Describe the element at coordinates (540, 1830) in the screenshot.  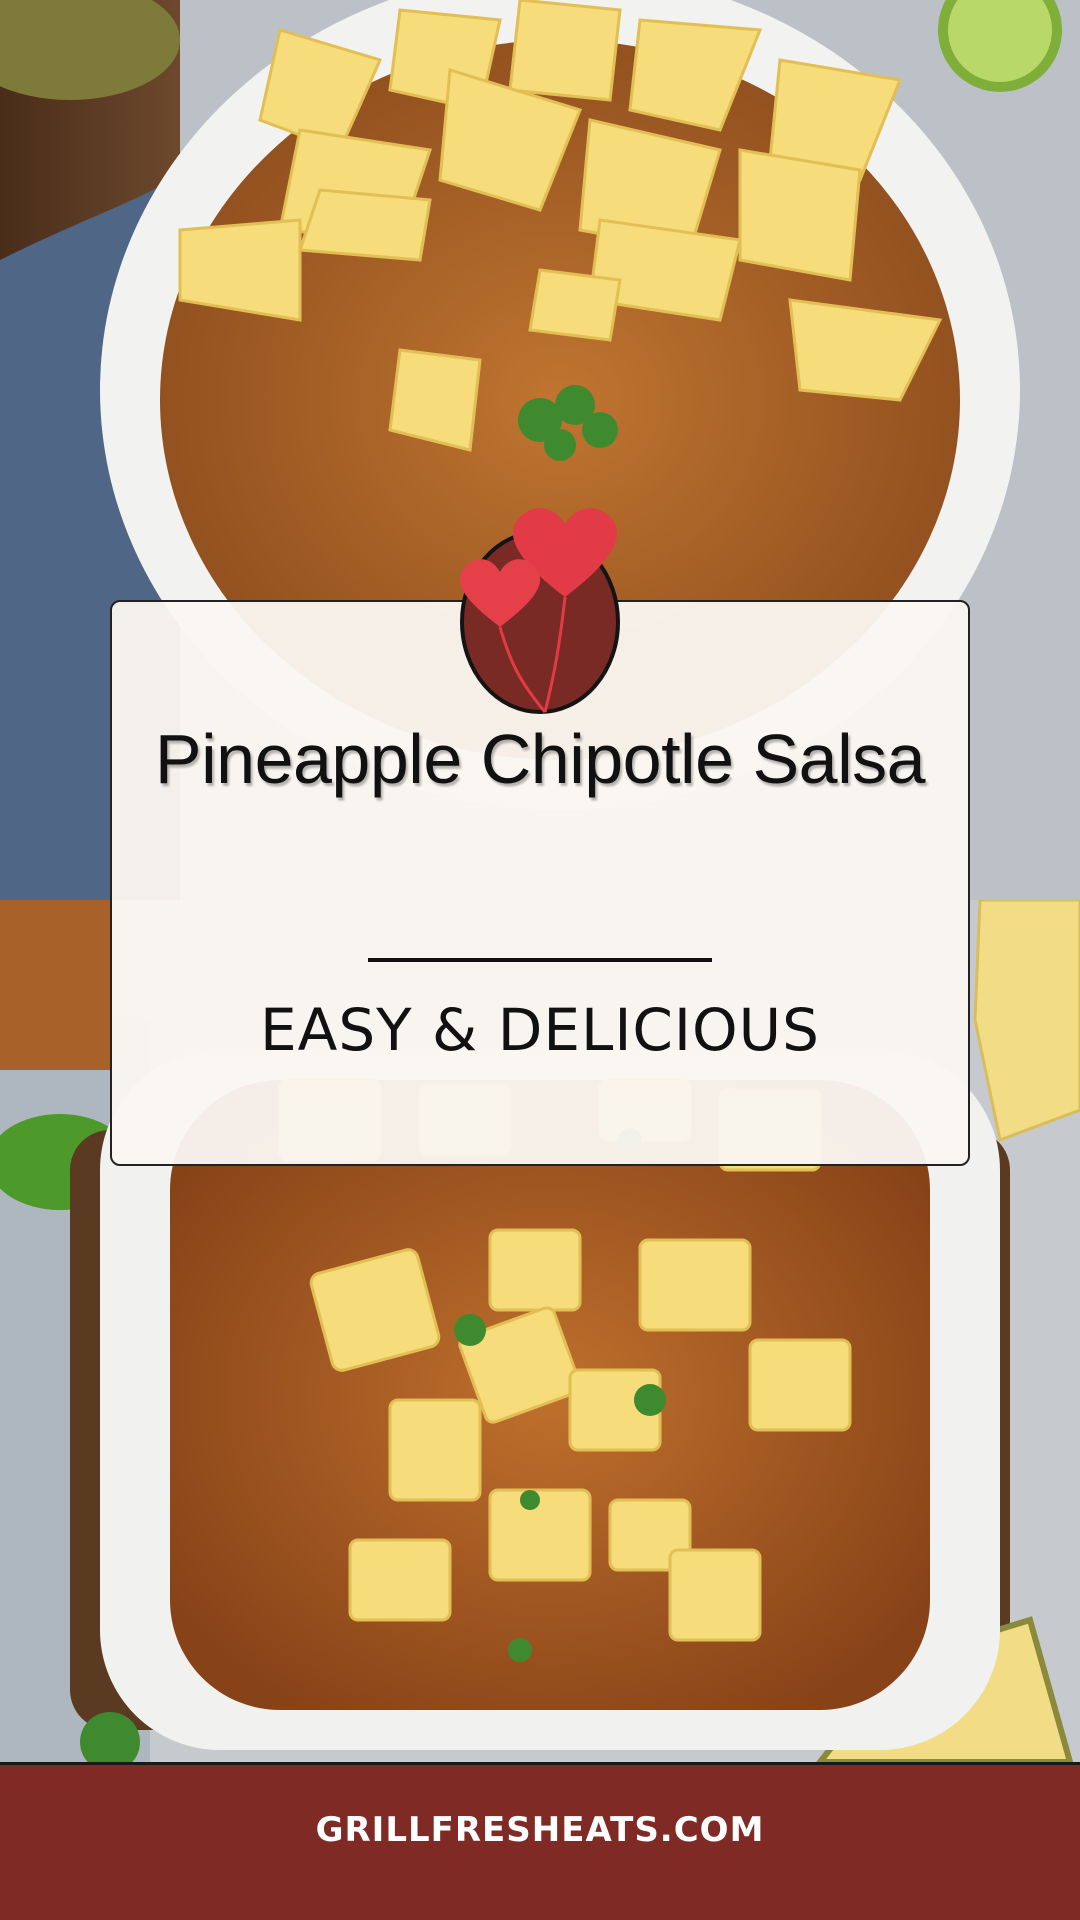
I see `website-link: GRILLFRESHEATS.COM` at that location.